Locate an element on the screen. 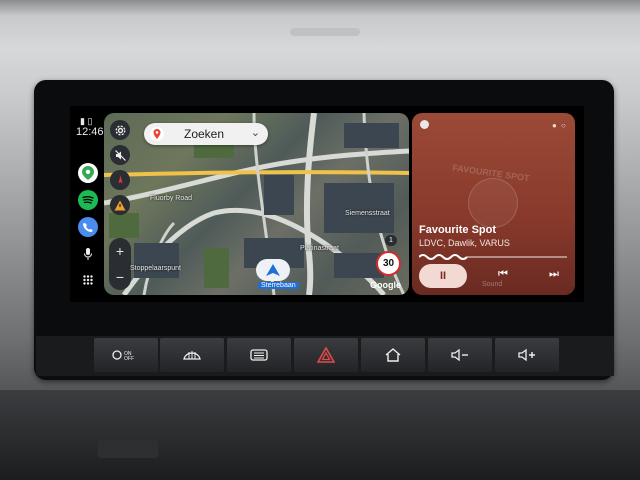  status-clock: 12:46 is located at coordinates (90, 132).